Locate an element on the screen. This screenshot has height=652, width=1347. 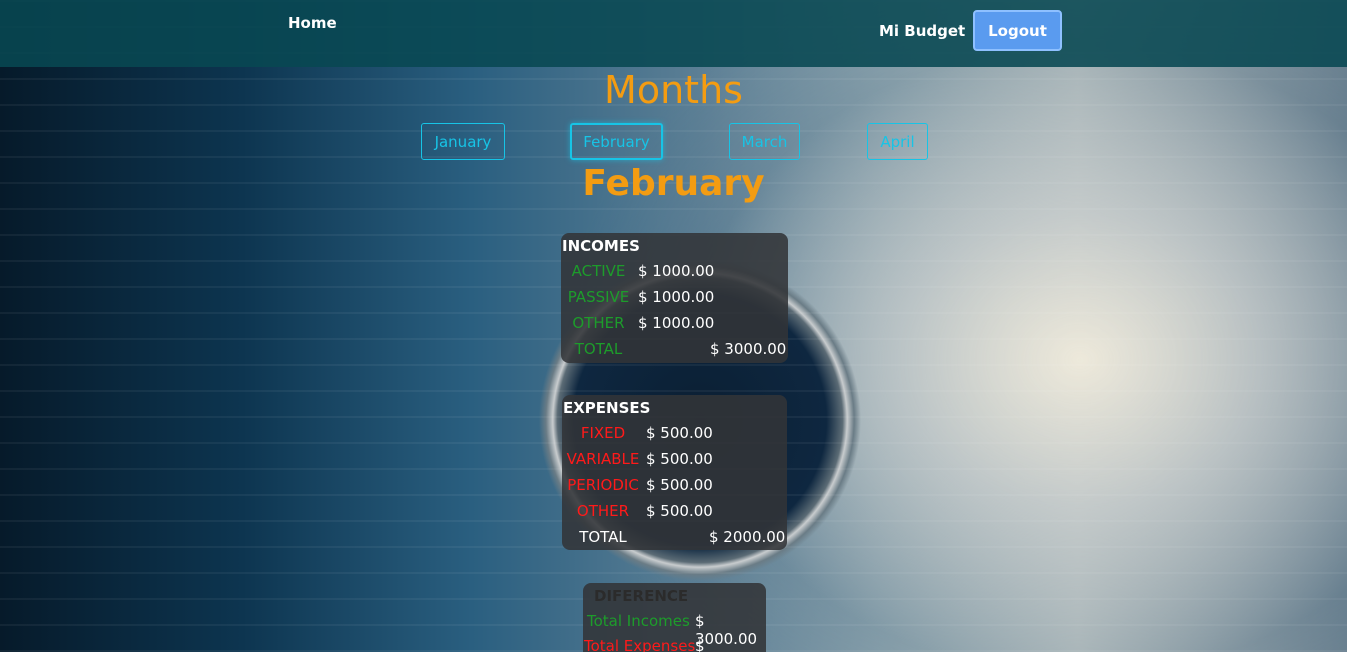
month-button-march: March is located at coordinates (764, 141).